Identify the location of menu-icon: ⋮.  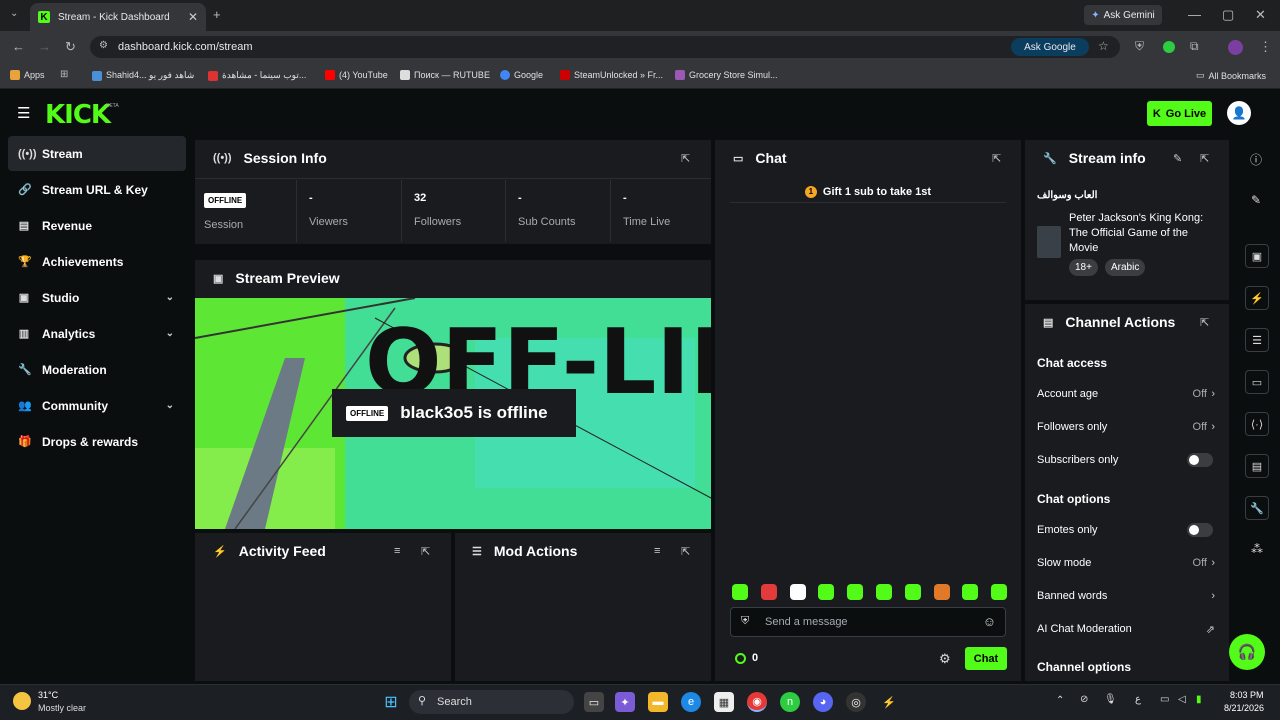
(1265, 47).